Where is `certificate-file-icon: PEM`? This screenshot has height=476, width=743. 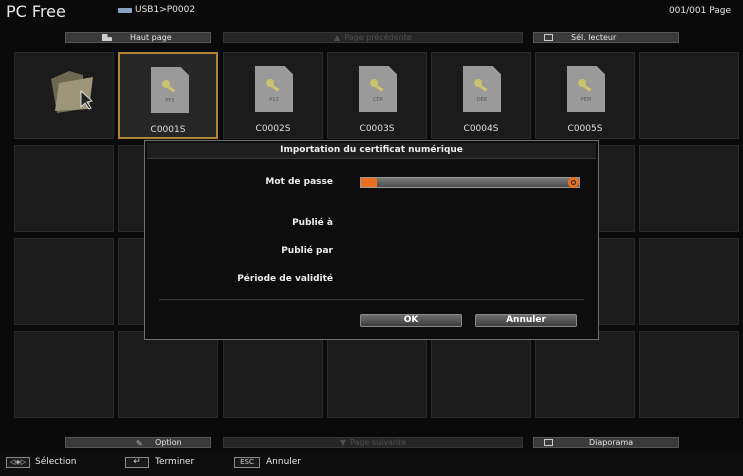
certificate-file-icon: PEM is located at coordinates (586, 89).